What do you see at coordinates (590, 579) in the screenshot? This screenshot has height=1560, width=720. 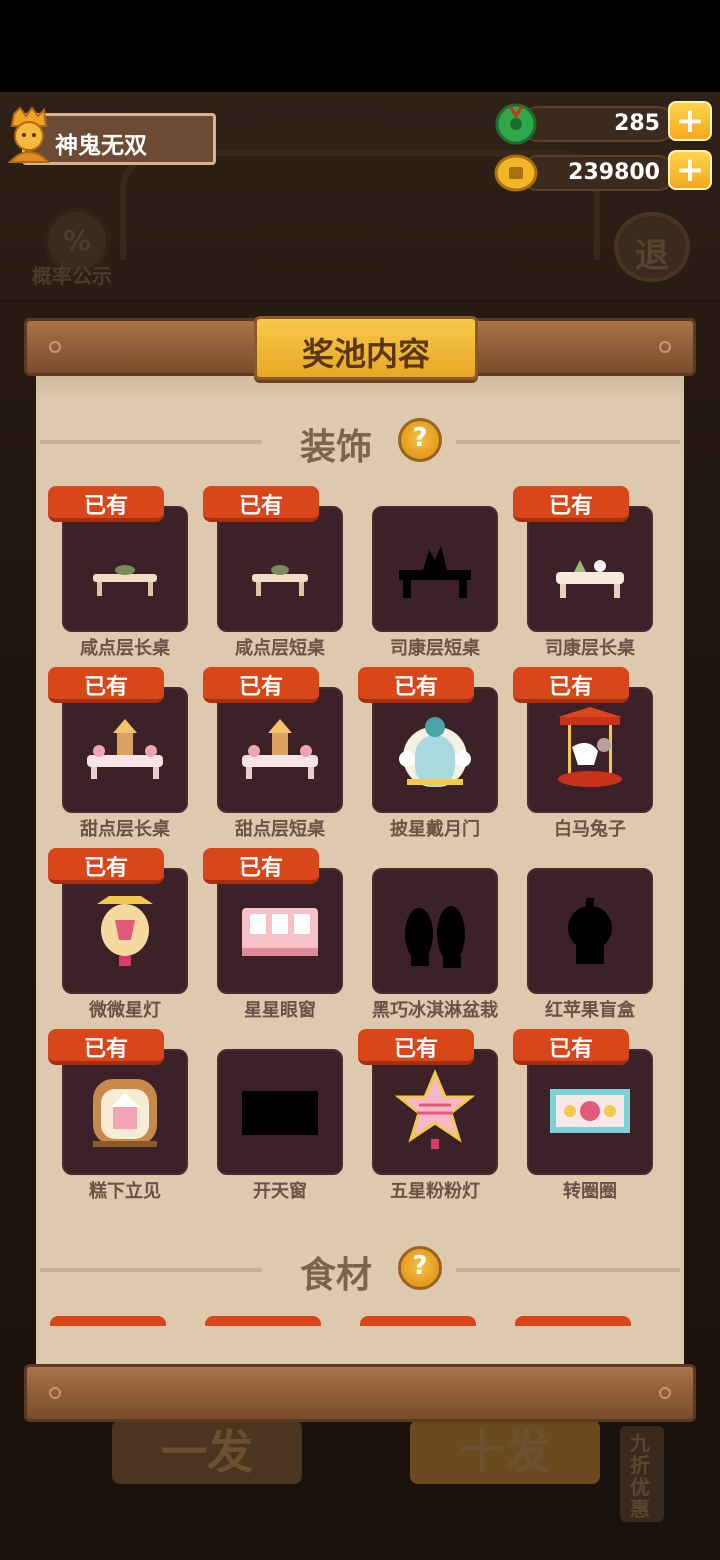 I see `table-cream-icon` at bounding box center [590, 579].